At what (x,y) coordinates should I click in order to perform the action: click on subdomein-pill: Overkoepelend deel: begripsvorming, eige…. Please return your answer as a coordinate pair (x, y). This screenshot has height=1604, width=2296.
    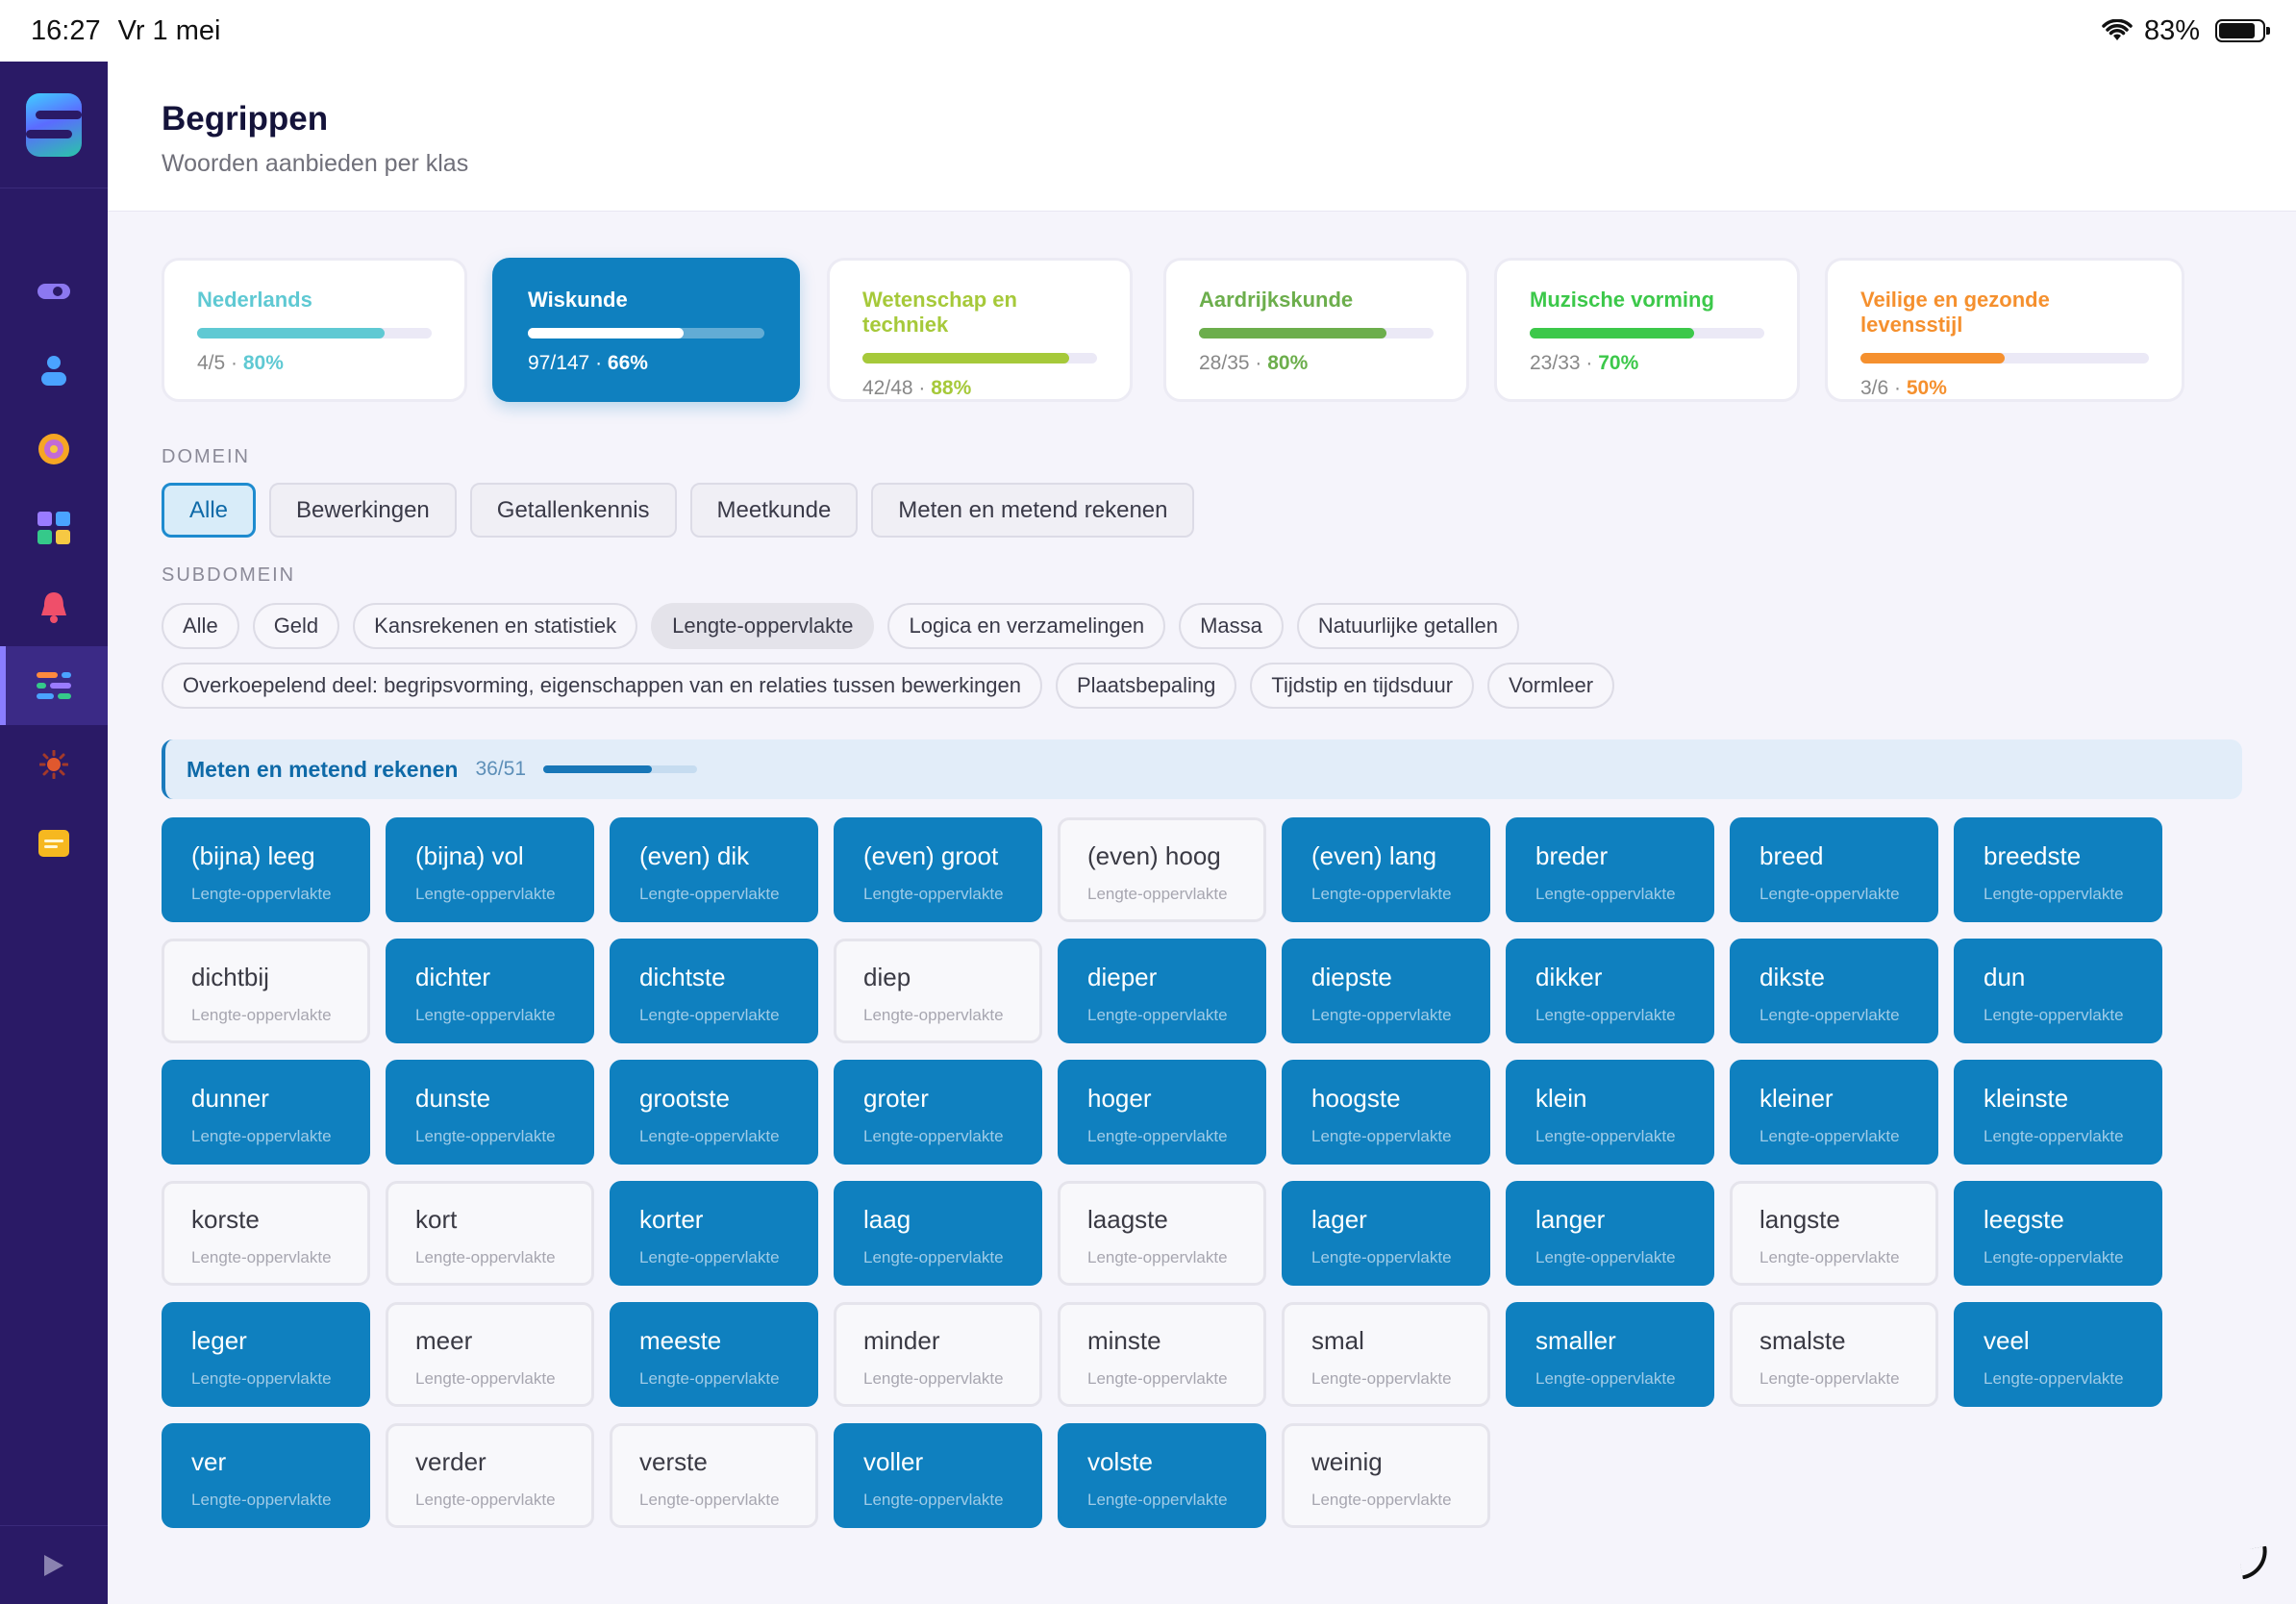
    Looking at the image, I should click on (602, 686).